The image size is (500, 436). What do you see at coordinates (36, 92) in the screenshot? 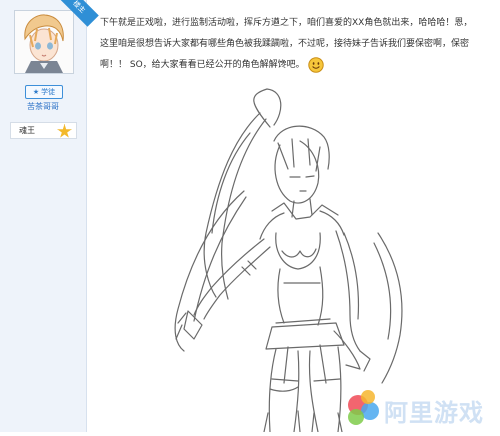
I see `star-icon: ★` at bounding box center [36, 92].